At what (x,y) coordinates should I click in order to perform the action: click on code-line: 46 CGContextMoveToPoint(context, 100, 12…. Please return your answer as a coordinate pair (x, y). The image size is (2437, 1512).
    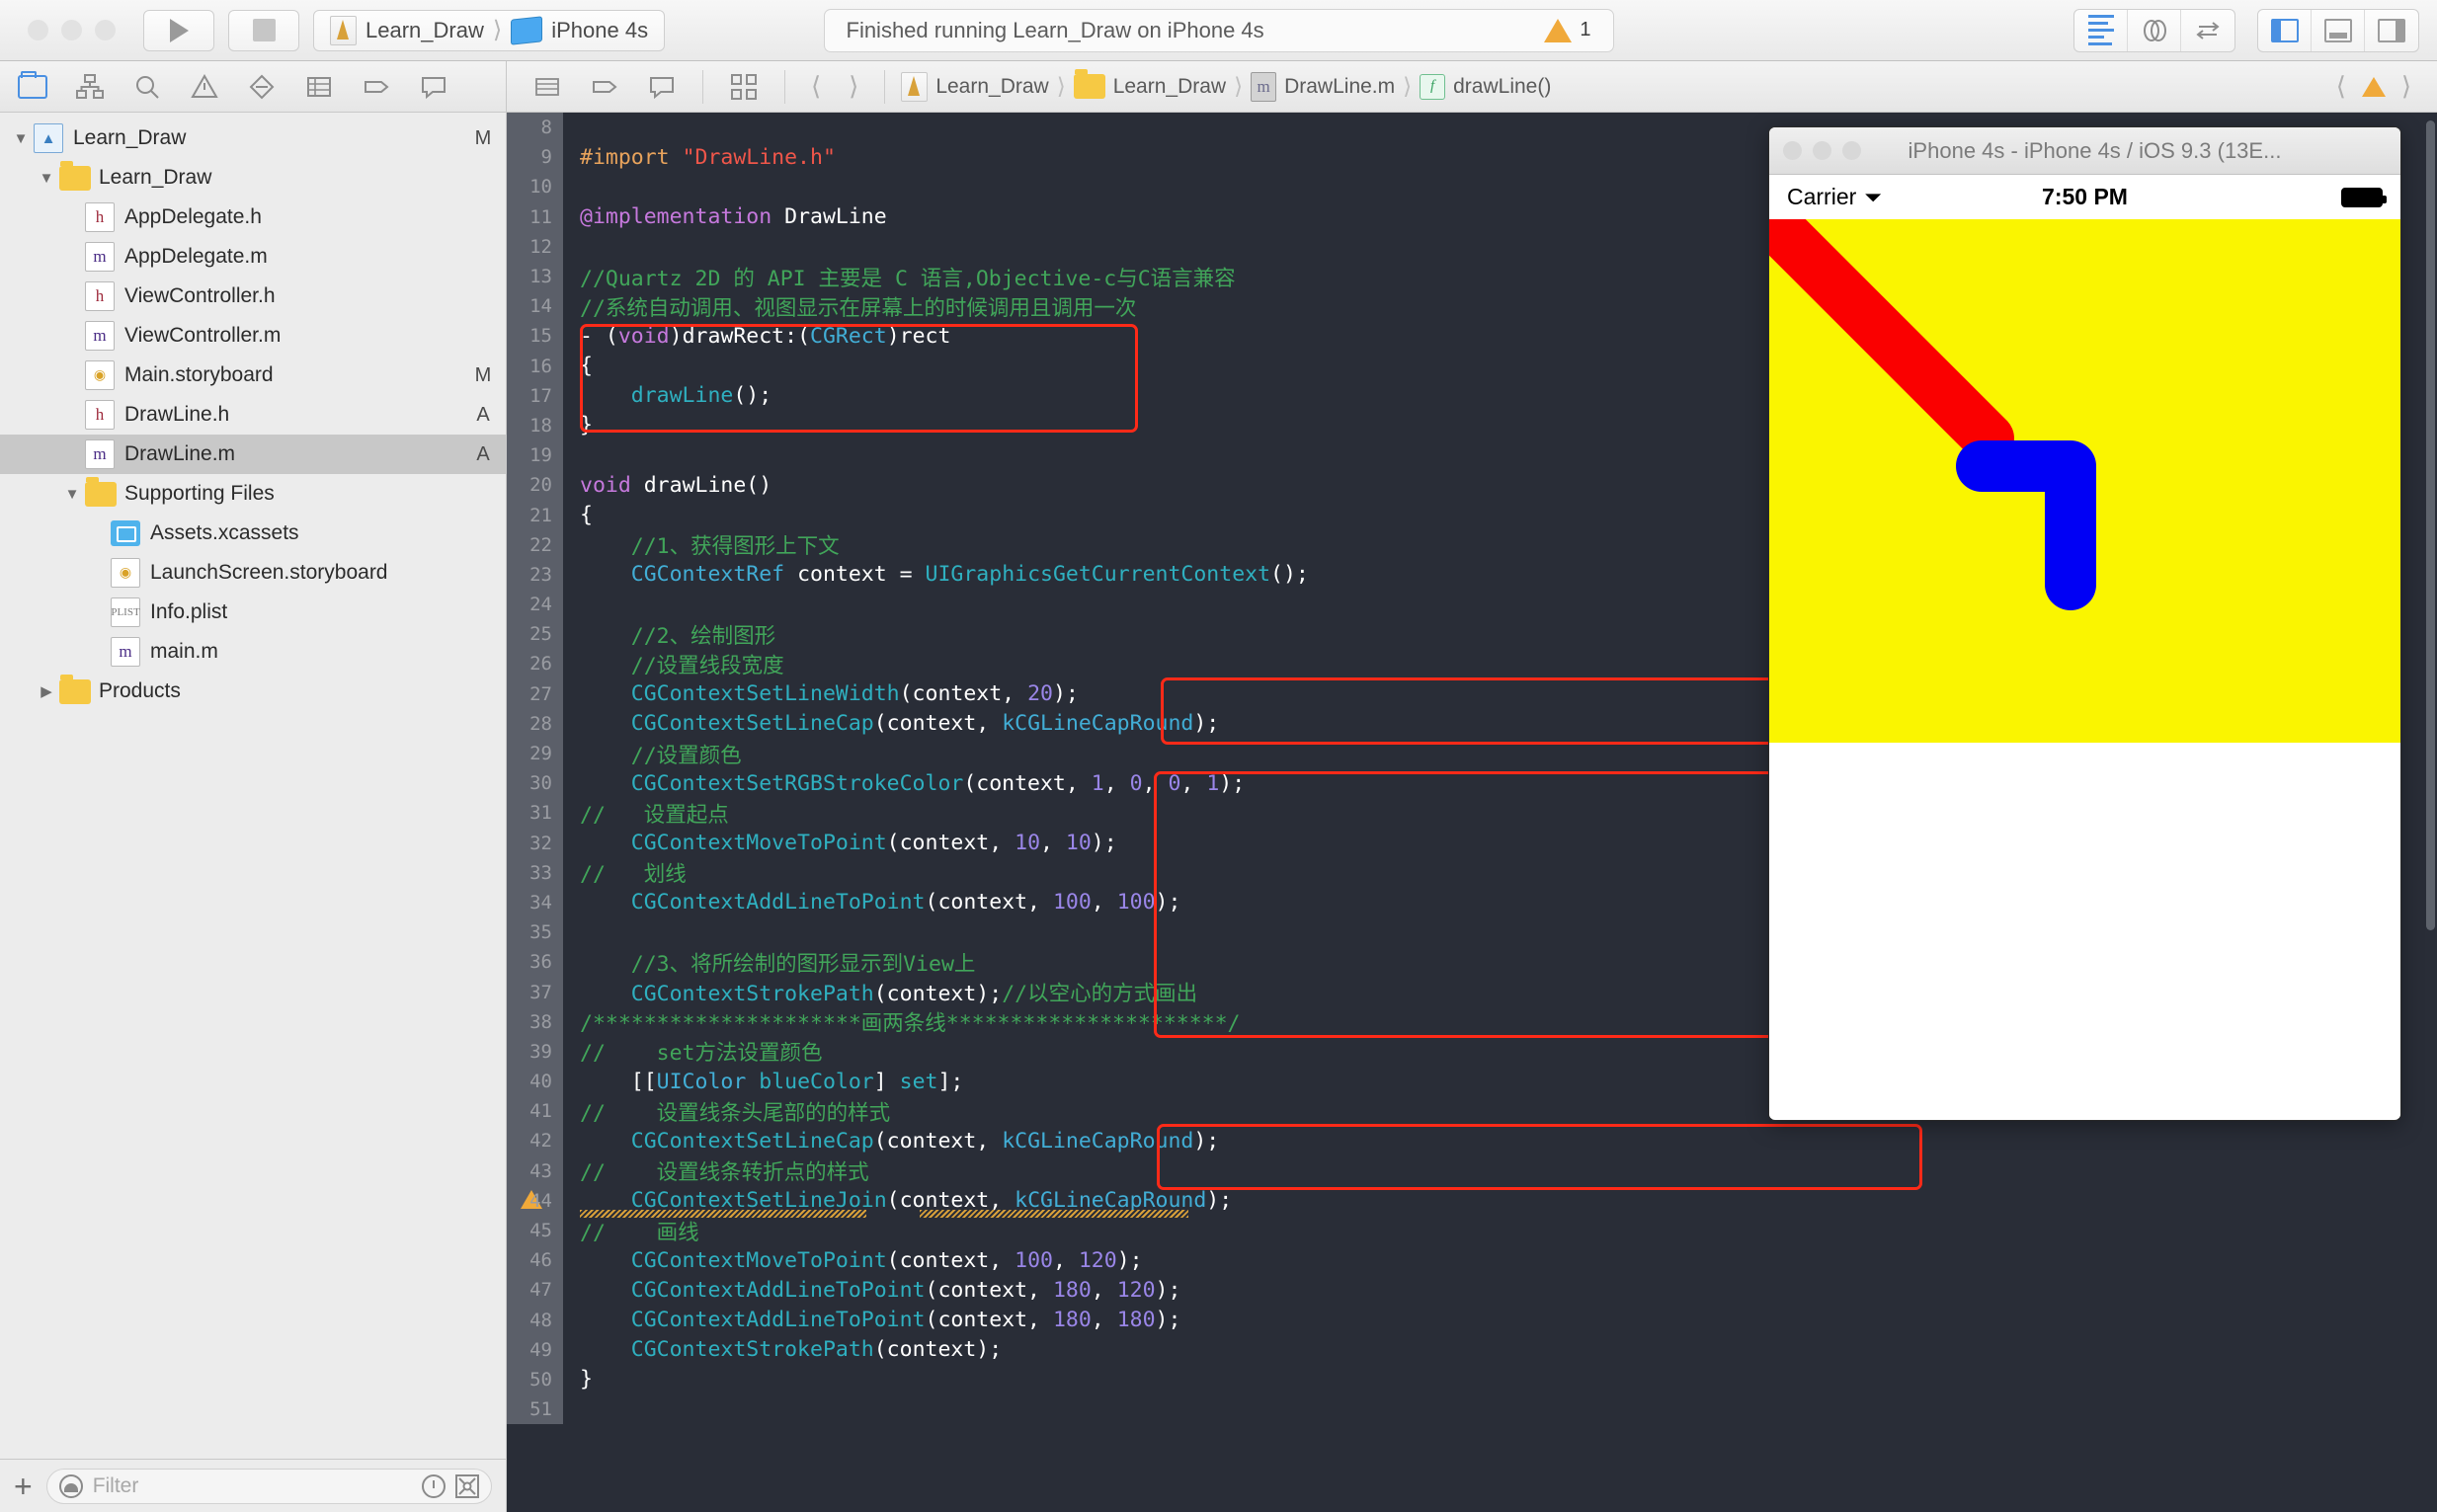
    Looking at the image, I should click on (1472, 1261).